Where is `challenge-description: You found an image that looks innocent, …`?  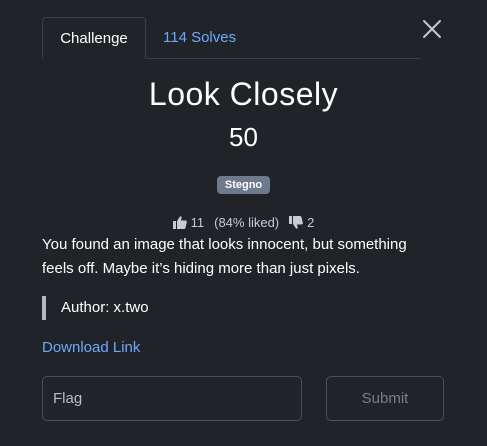 challenge-description: You found an image that looks innocent, … is located at coordinates (224, 256).